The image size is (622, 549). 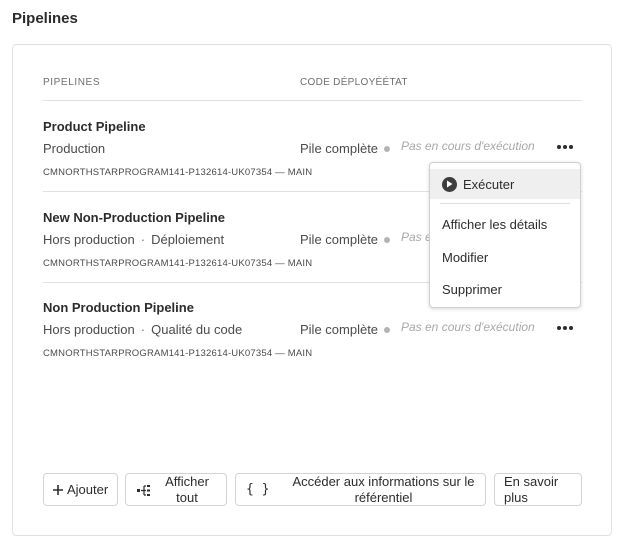 I want to click on pipeline-name: Product Pipeline, so click(x=94, y=126).